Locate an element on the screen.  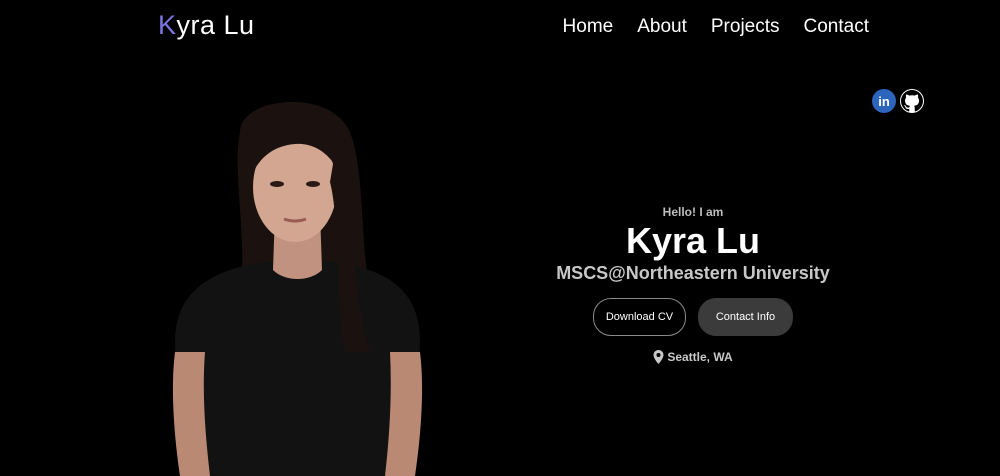
map-pin-icon is located at coordinates (658, 357).